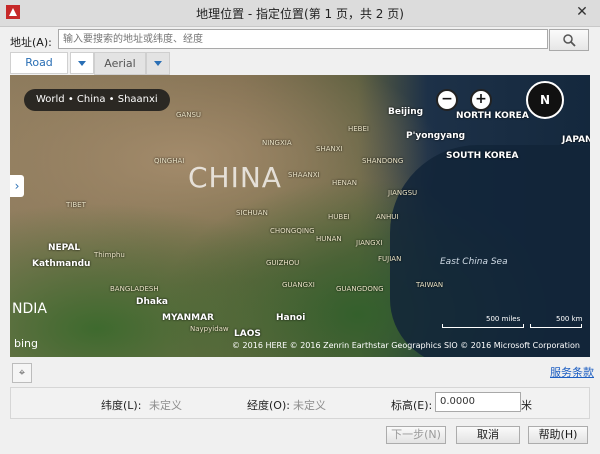 The image size is (600, 454). I want to click on place-label: NINGXIA, so click(277, 143).